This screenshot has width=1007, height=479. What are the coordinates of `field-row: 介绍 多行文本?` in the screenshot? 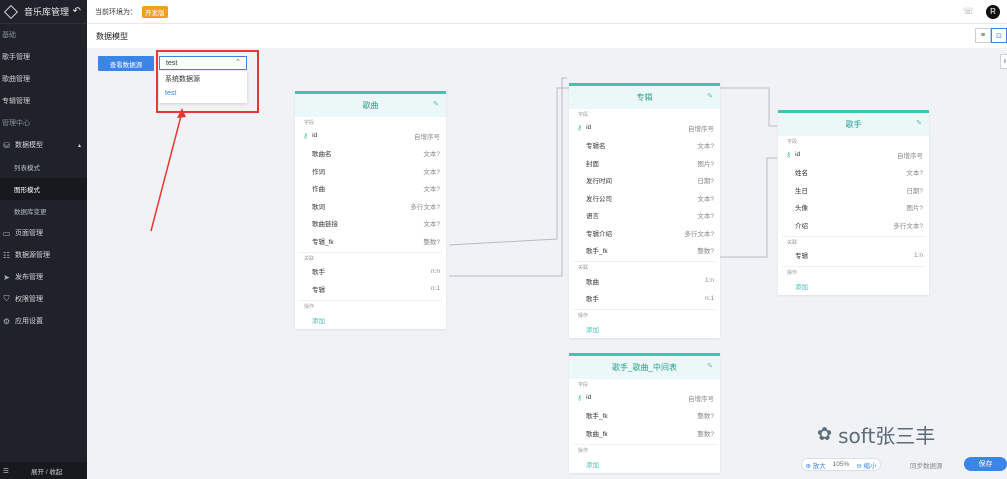 It's located at (853, 225).